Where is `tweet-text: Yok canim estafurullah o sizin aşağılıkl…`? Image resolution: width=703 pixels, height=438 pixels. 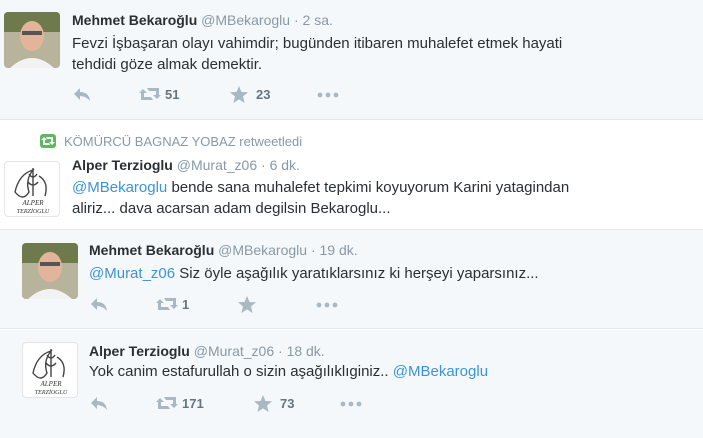
tweet-text: Yok canim estafurullah o sizin aşağılıkl… is located at coordinates (288, 371).